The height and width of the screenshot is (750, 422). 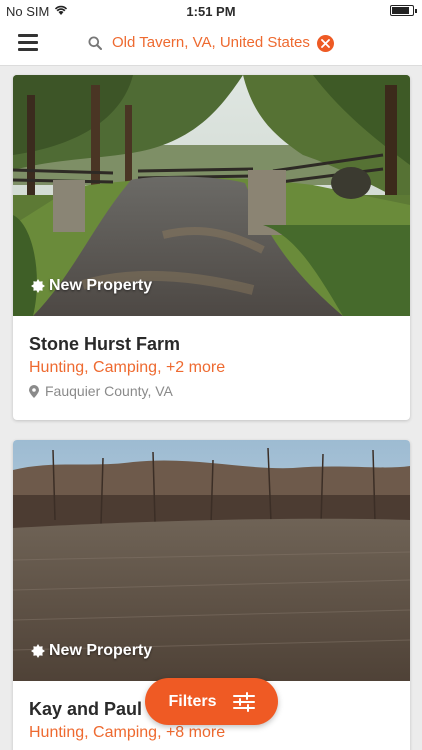 I want to click on listing-activities: Hunting, Camping, +2 more, so click(x=127, y=367).